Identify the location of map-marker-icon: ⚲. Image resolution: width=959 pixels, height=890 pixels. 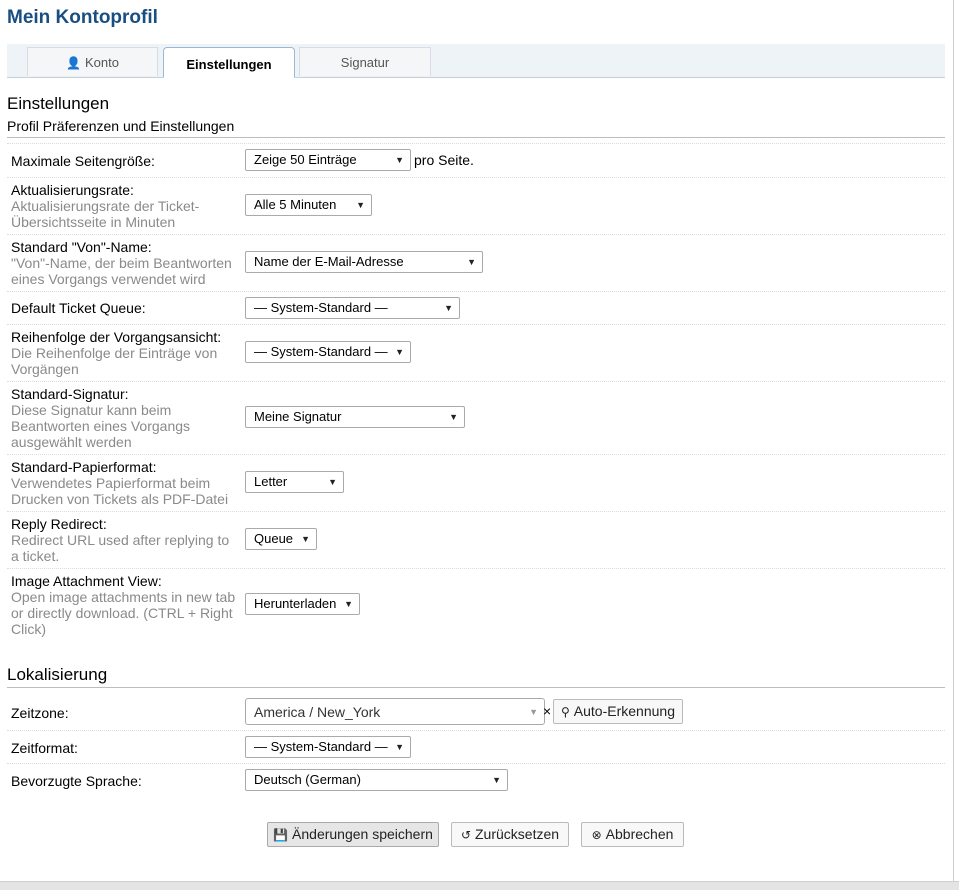
(565, 712).